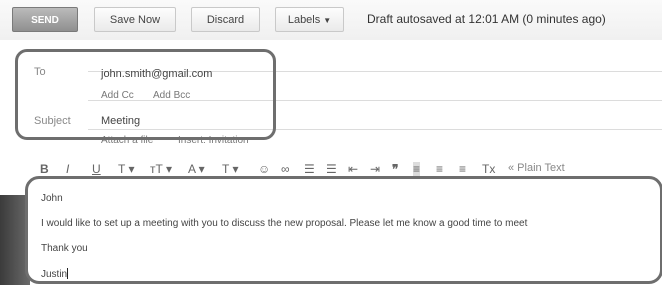 Image resolution: width=662 pixels, height=285 pixels. What do you see at coordinates (375, 169) in the screenshot?
I see `indent-more-icon: ⇥` at bounding box center [375, 169].